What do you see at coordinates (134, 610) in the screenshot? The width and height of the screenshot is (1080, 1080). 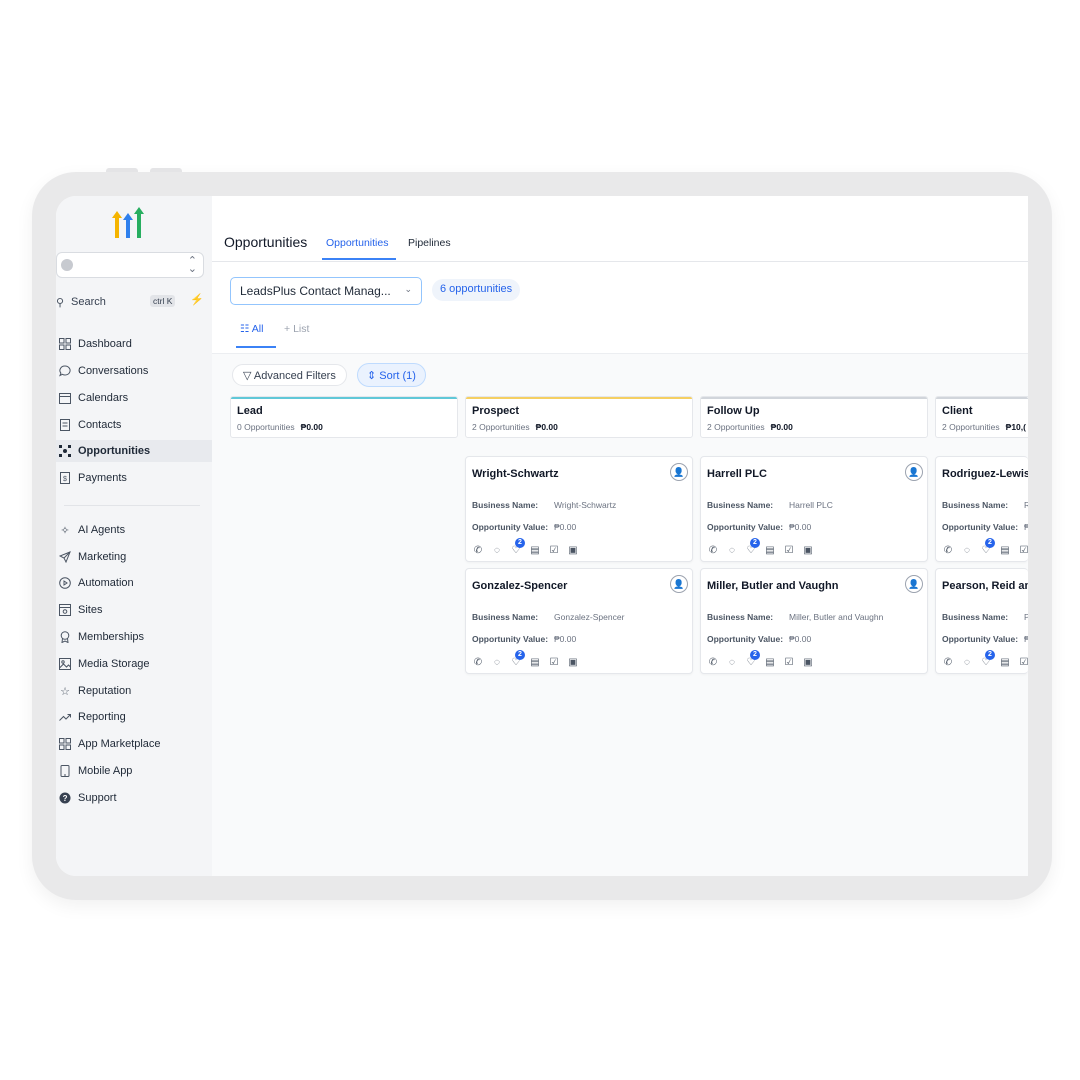 I see `sidebar-item-sites: Sites` at bounding box center [134, 610].